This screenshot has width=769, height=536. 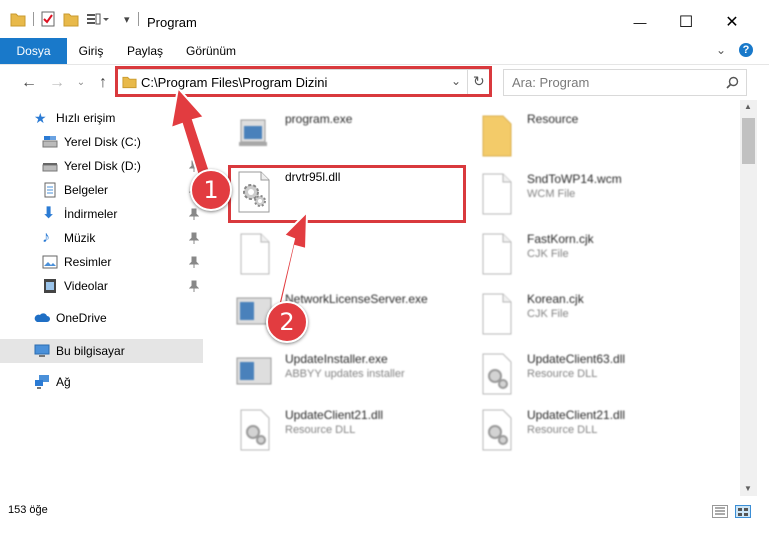 I want to click on step-badge-2: 2, so click(x=287, y=322).